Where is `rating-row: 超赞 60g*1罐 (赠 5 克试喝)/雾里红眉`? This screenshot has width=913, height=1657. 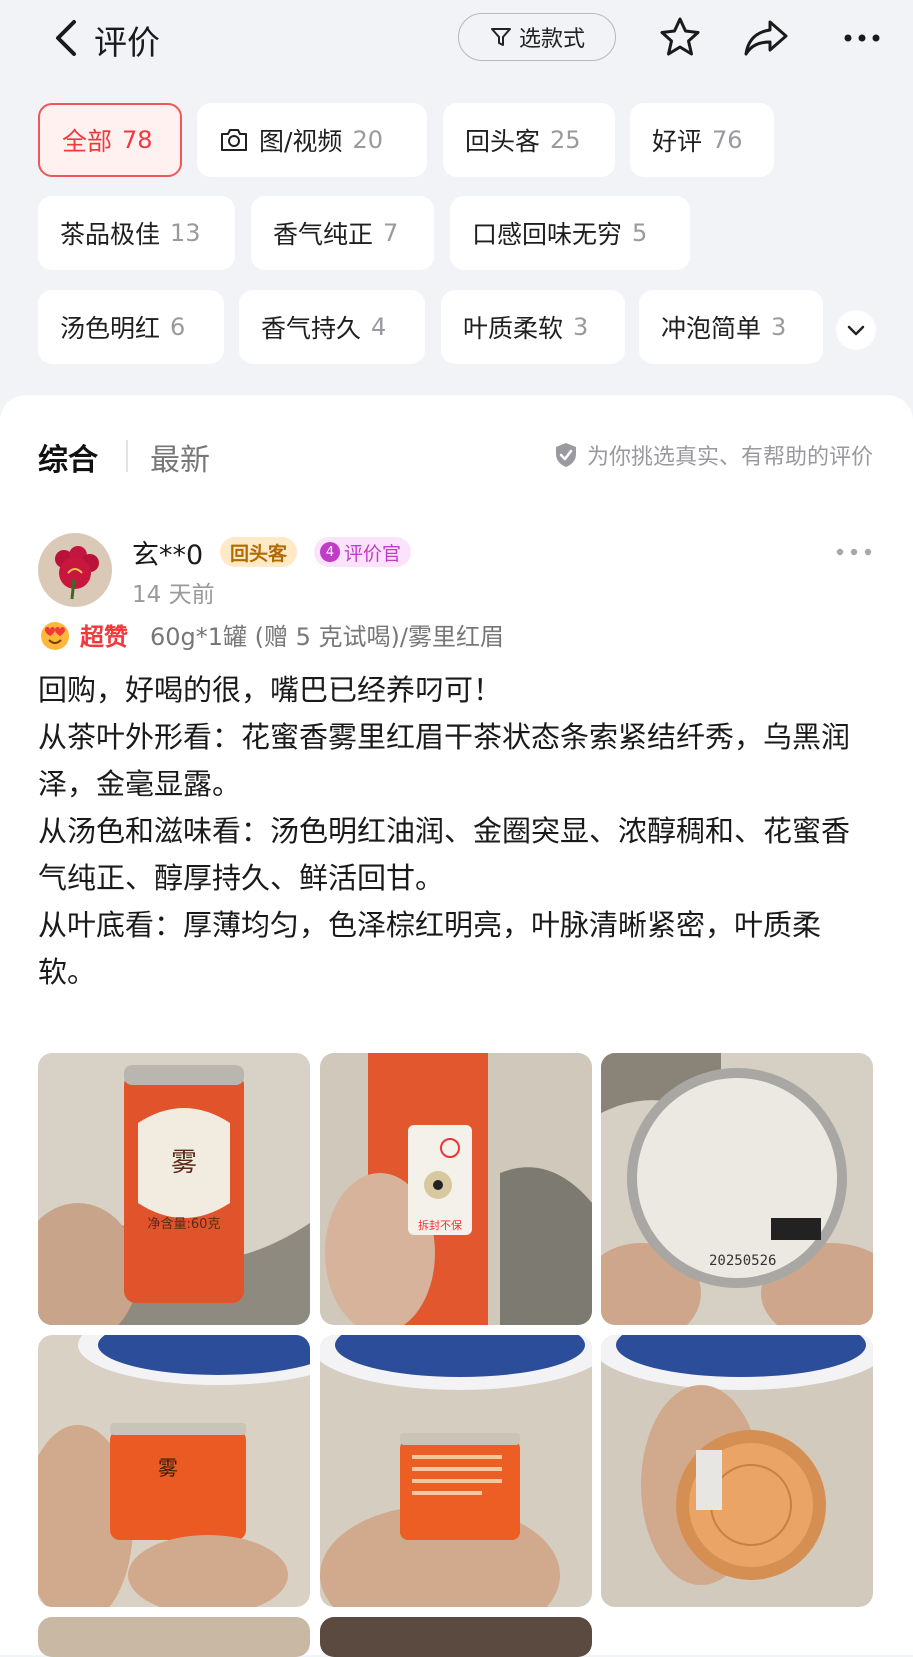
rating-row: 超赞 60g*1罐 (赠 5 克试喝)/雾里红眉 is located at coordinates (271, 634).